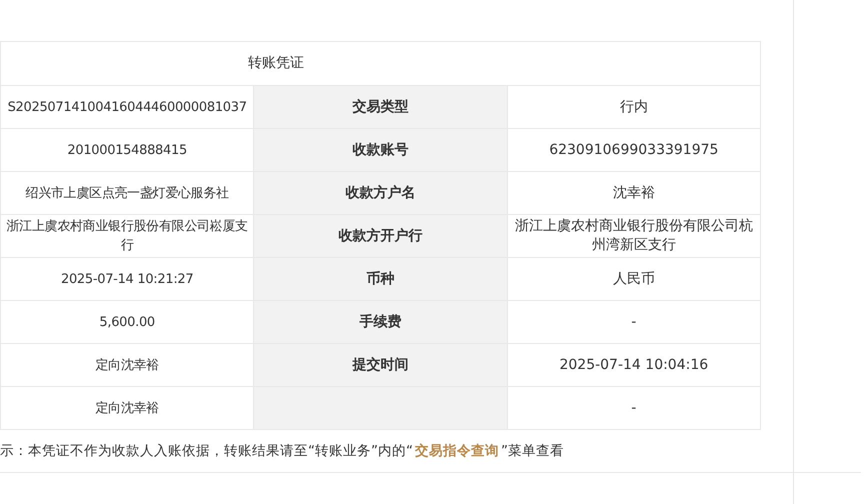 This screenshot has height=504, width=866. What do you see at coordinates (127, 236) in the screenshot?
I see `table-cell: 浙江上虞农村商业银行股份有限公司崧厦支行` at bounding box center [127, 236].